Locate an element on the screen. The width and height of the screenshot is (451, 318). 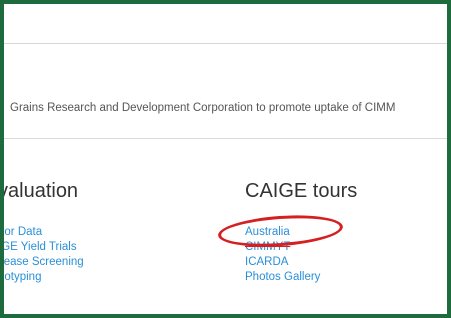
link-item: CIMMYT is located at coordinates (301, 247).